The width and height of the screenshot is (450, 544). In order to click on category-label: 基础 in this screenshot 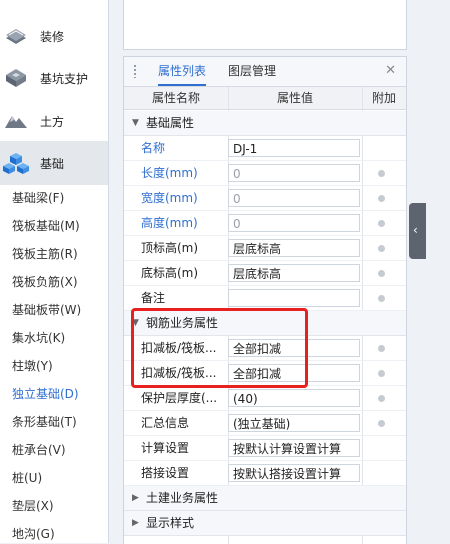, I will do `click(52, 163)`.